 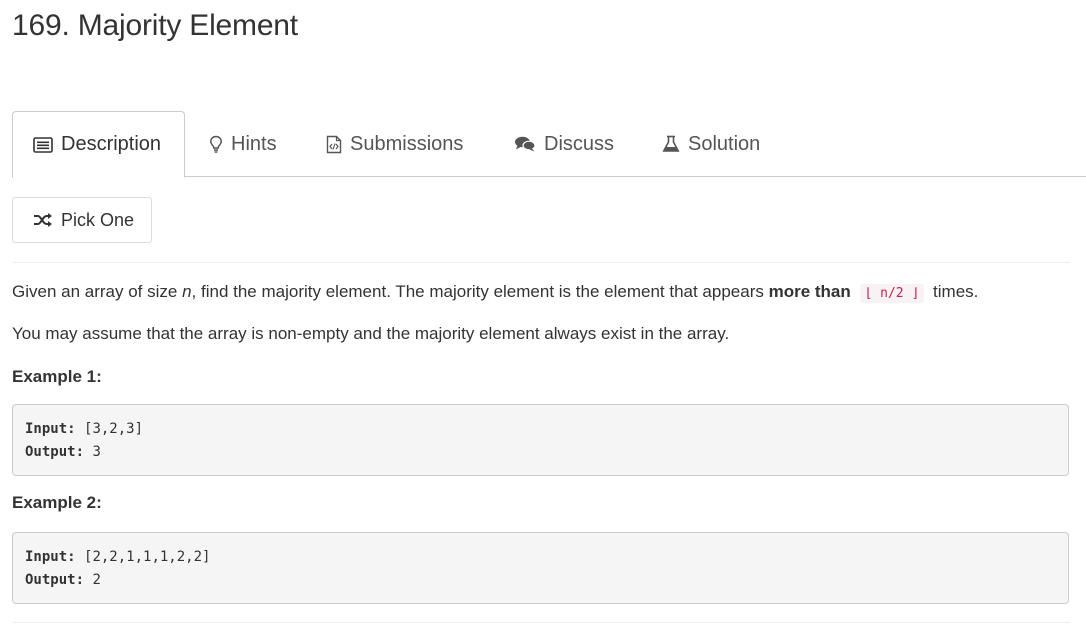 What do you see at coordinates (540, 568) in the screenshot?
I see `example-2-code-block: Input: [2,2,1,1,1,2,2] Output: 2` at bounding box center [540, 568].